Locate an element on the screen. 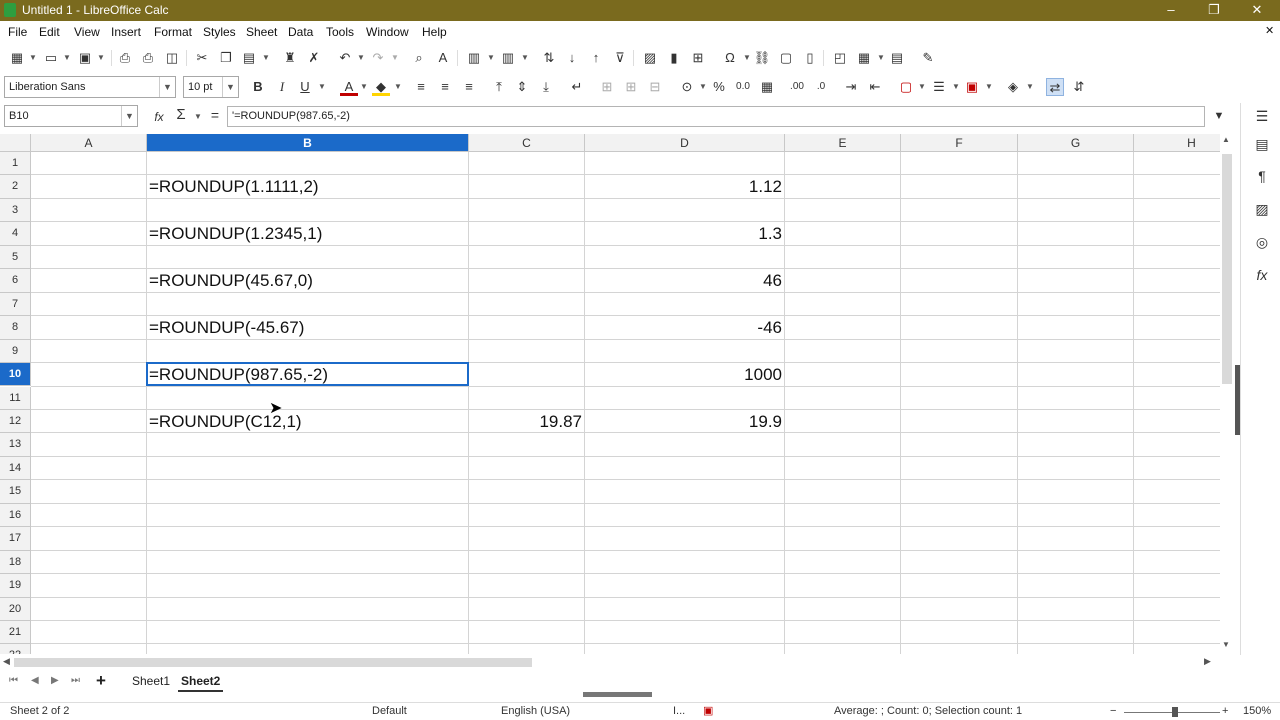 The image size is (1280, 720). row-header-13: 13 is located at coordinates (15, 445).